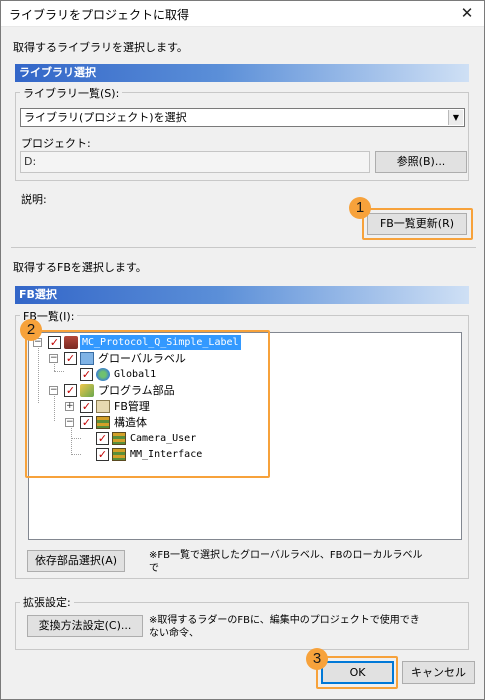  What do you see at coordinates (438, 672) in the screenshot?
I see `cancel-button: キャンセル` at bounding box center [438, 672].